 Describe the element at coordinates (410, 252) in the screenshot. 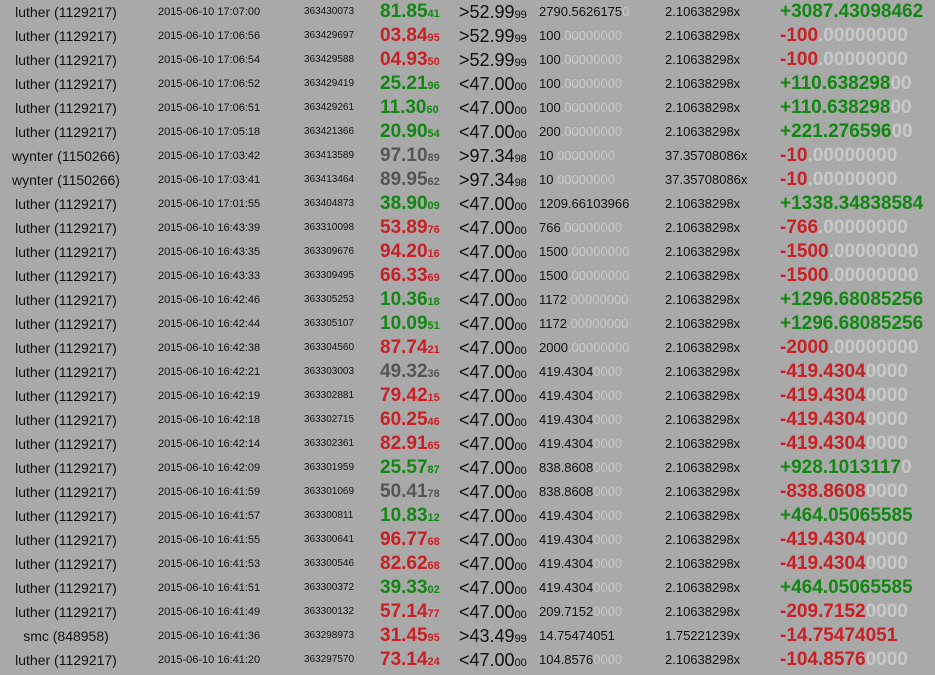

I see `roll-value: 94.2016` at that location.